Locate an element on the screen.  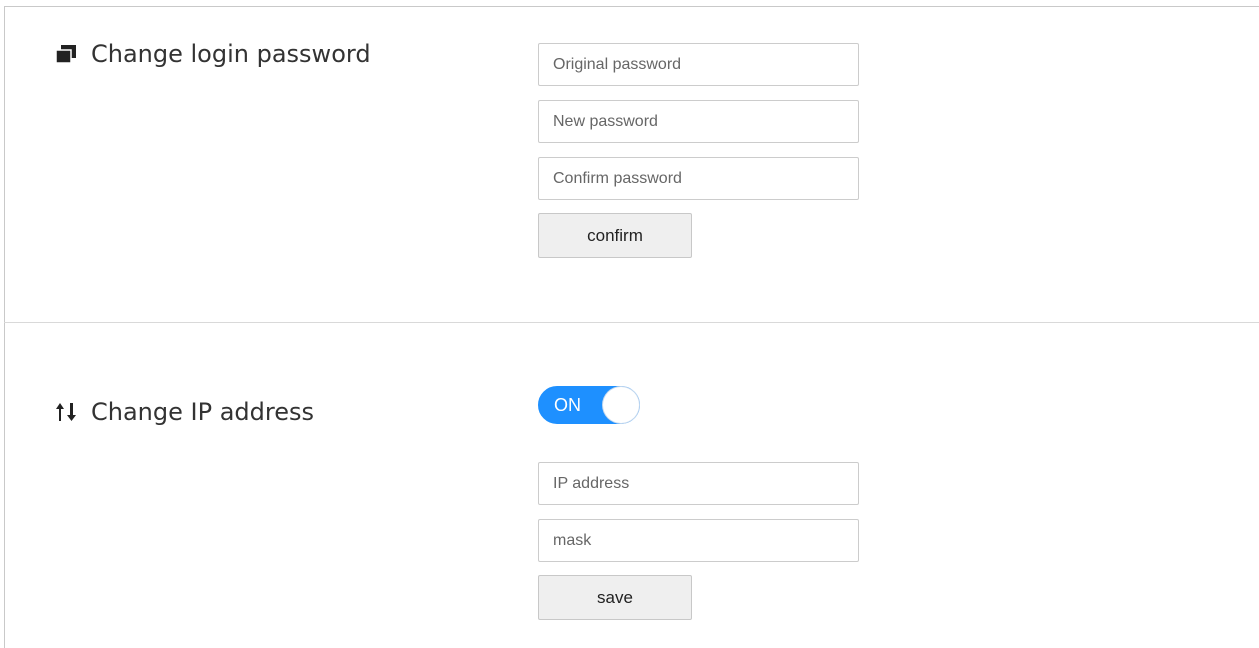
confirm-password-input is located at coordinates (698, 178).